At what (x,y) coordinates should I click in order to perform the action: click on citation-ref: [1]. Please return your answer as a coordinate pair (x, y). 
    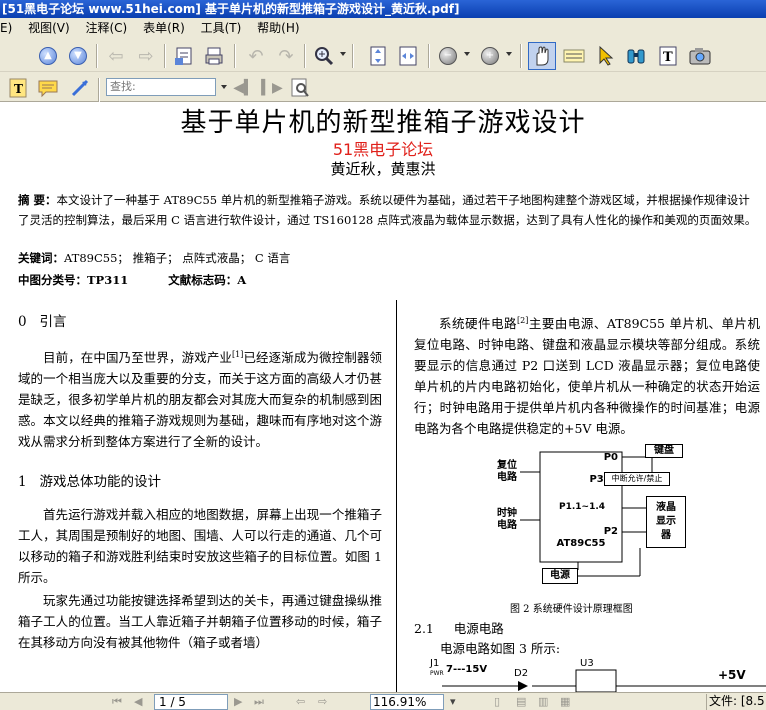
    Looking at the image, I should click on (237, 354).